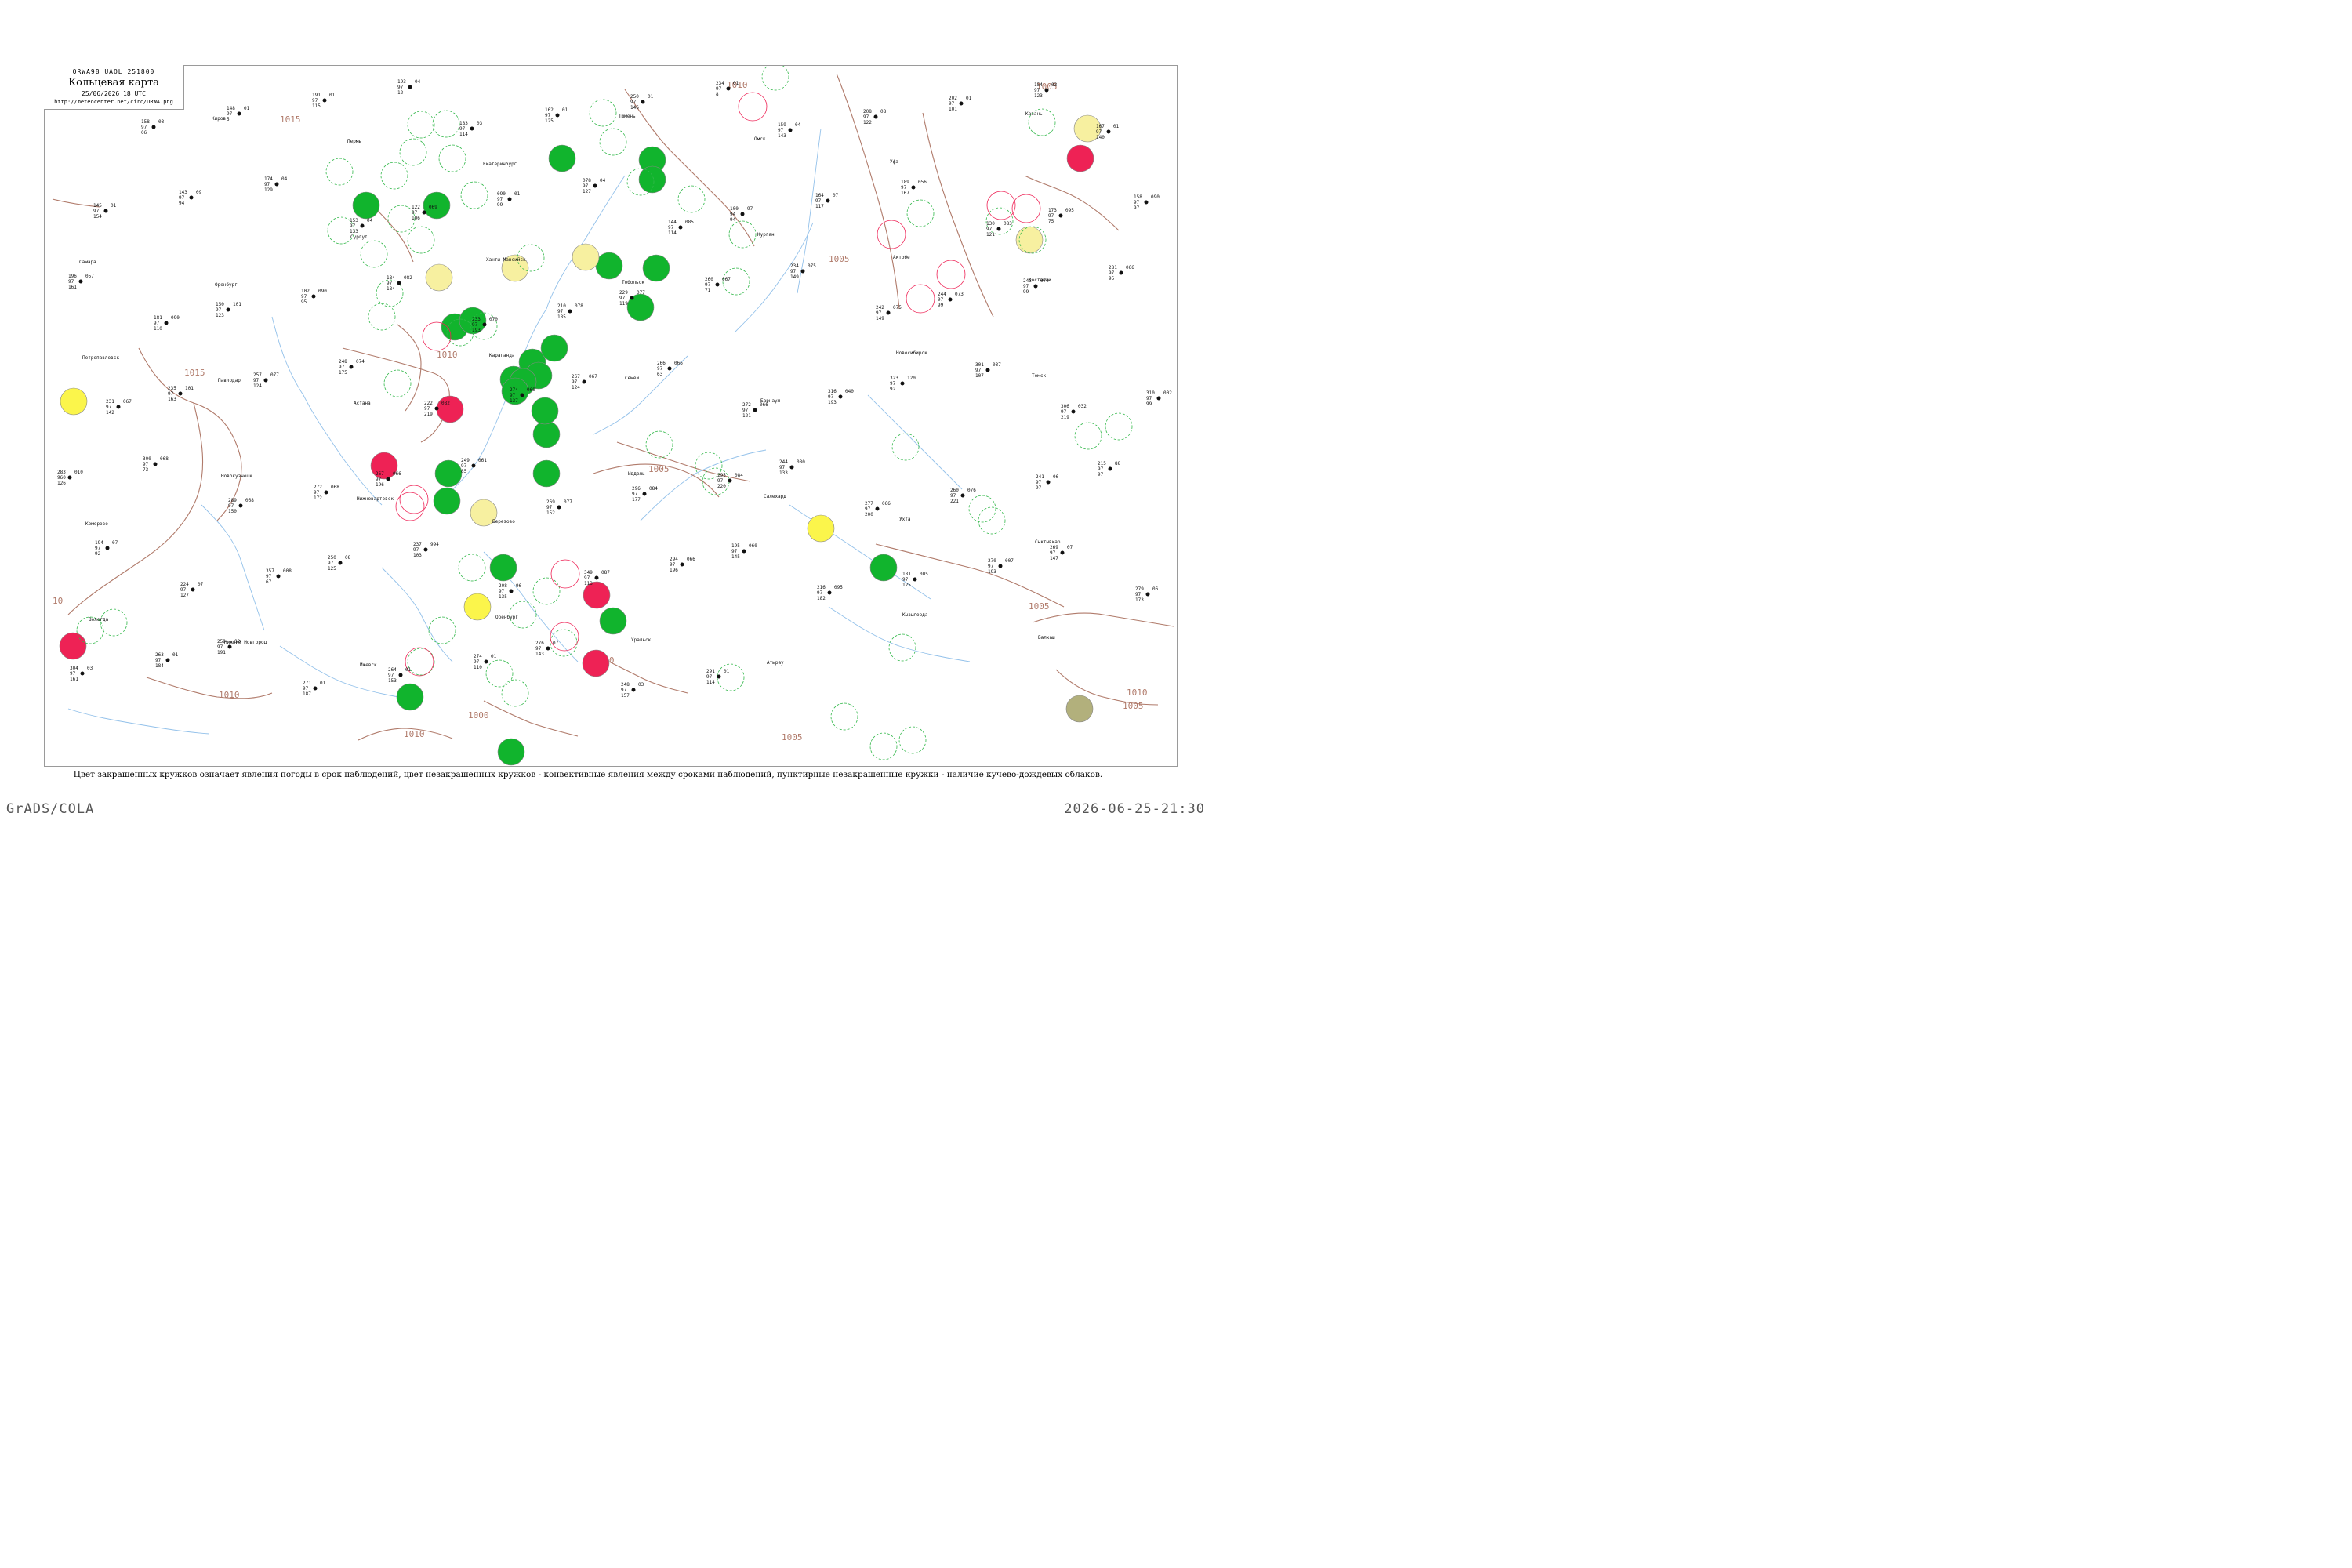 The width and height of the screenshot is (2352, 1568). Describe the element at coordinates (1150, 393) in the screenshot. I see `station-value: 310` at that location.